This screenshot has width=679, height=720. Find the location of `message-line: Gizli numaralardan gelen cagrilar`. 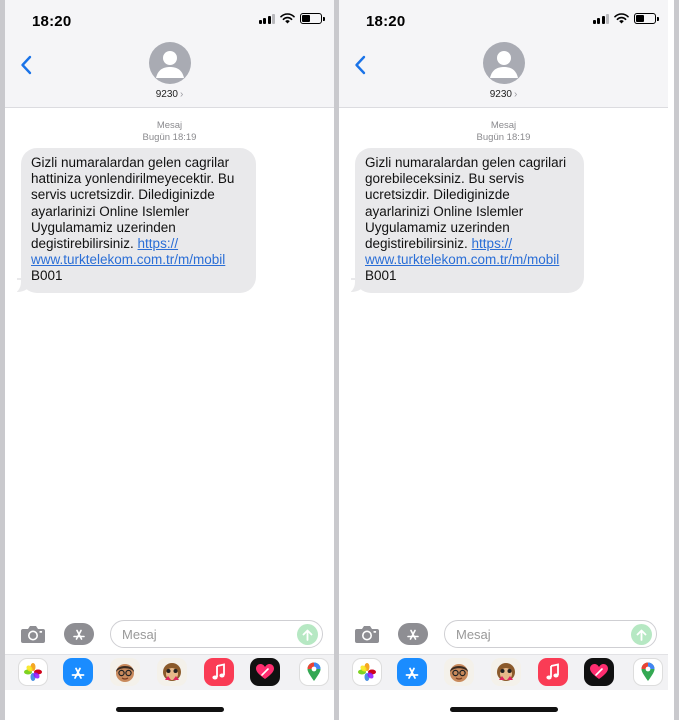

message-line: Gizli numaralardan gelen cagrilar is located at coordinates (130, 162).